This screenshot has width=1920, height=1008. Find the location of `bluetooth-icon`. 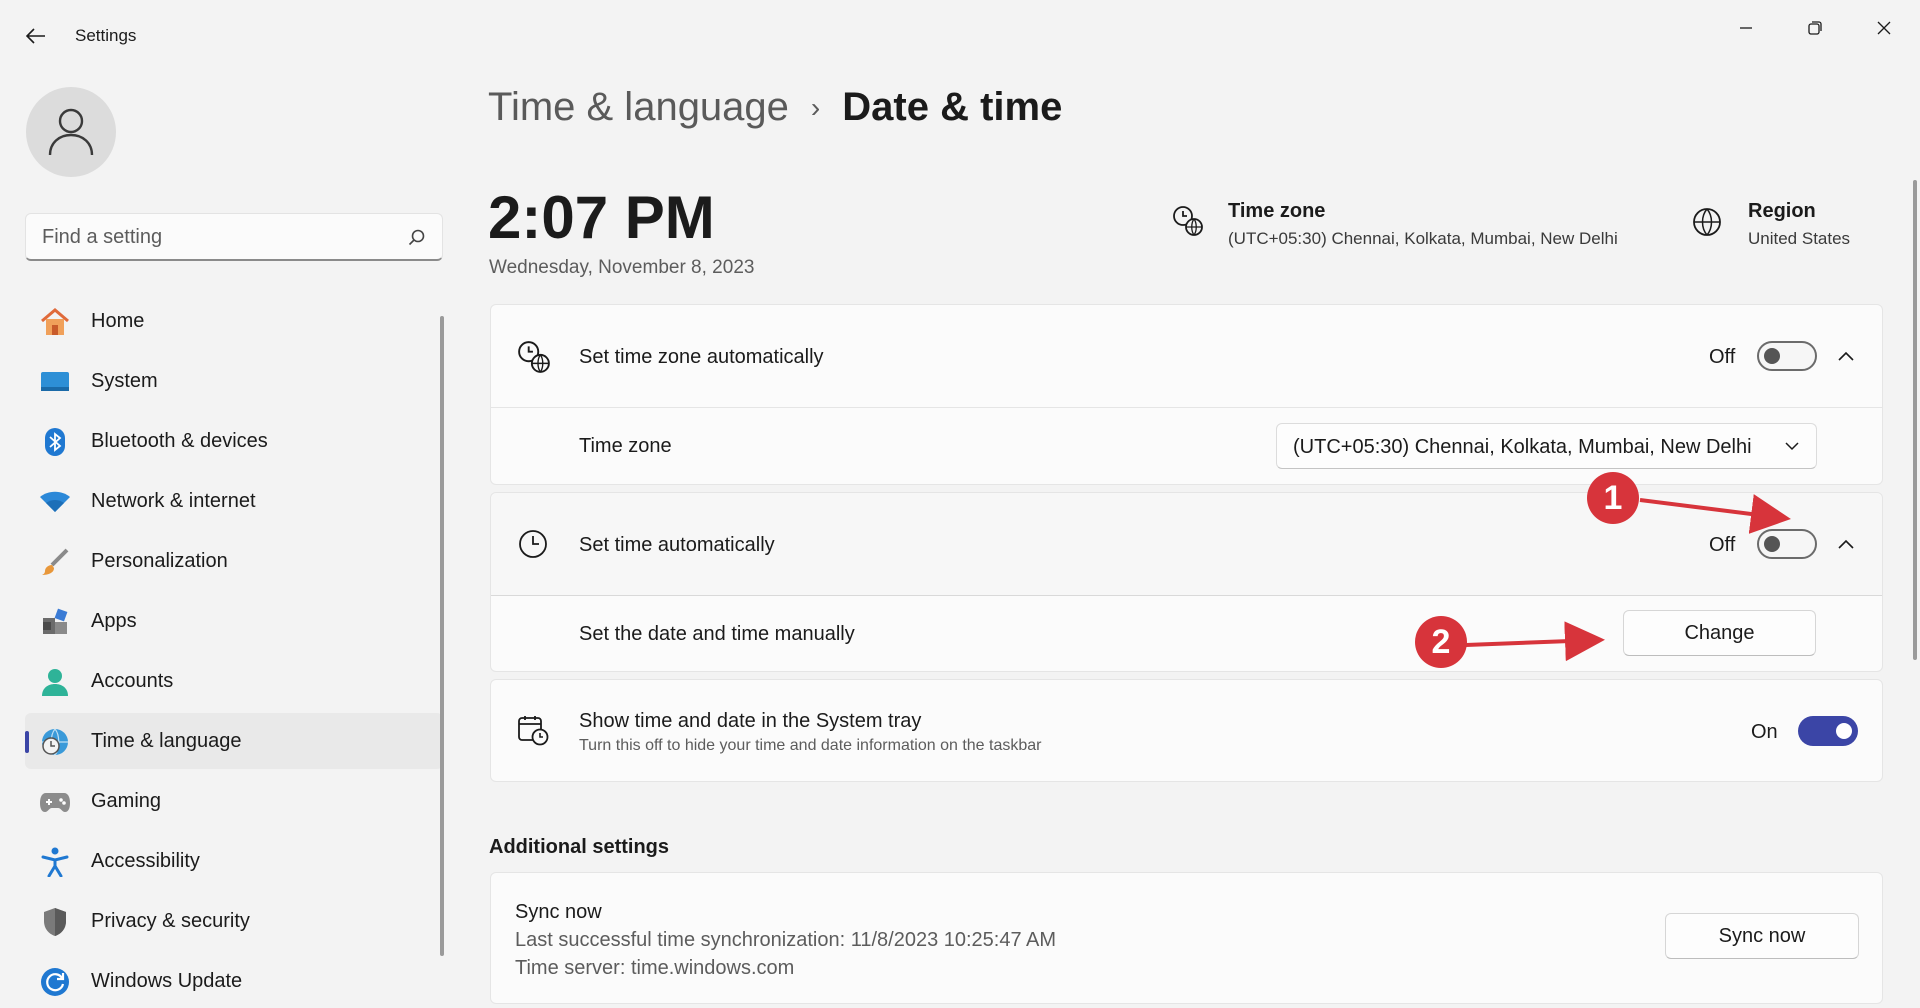

bluetooth-icon is located at coordinates (55, 442).